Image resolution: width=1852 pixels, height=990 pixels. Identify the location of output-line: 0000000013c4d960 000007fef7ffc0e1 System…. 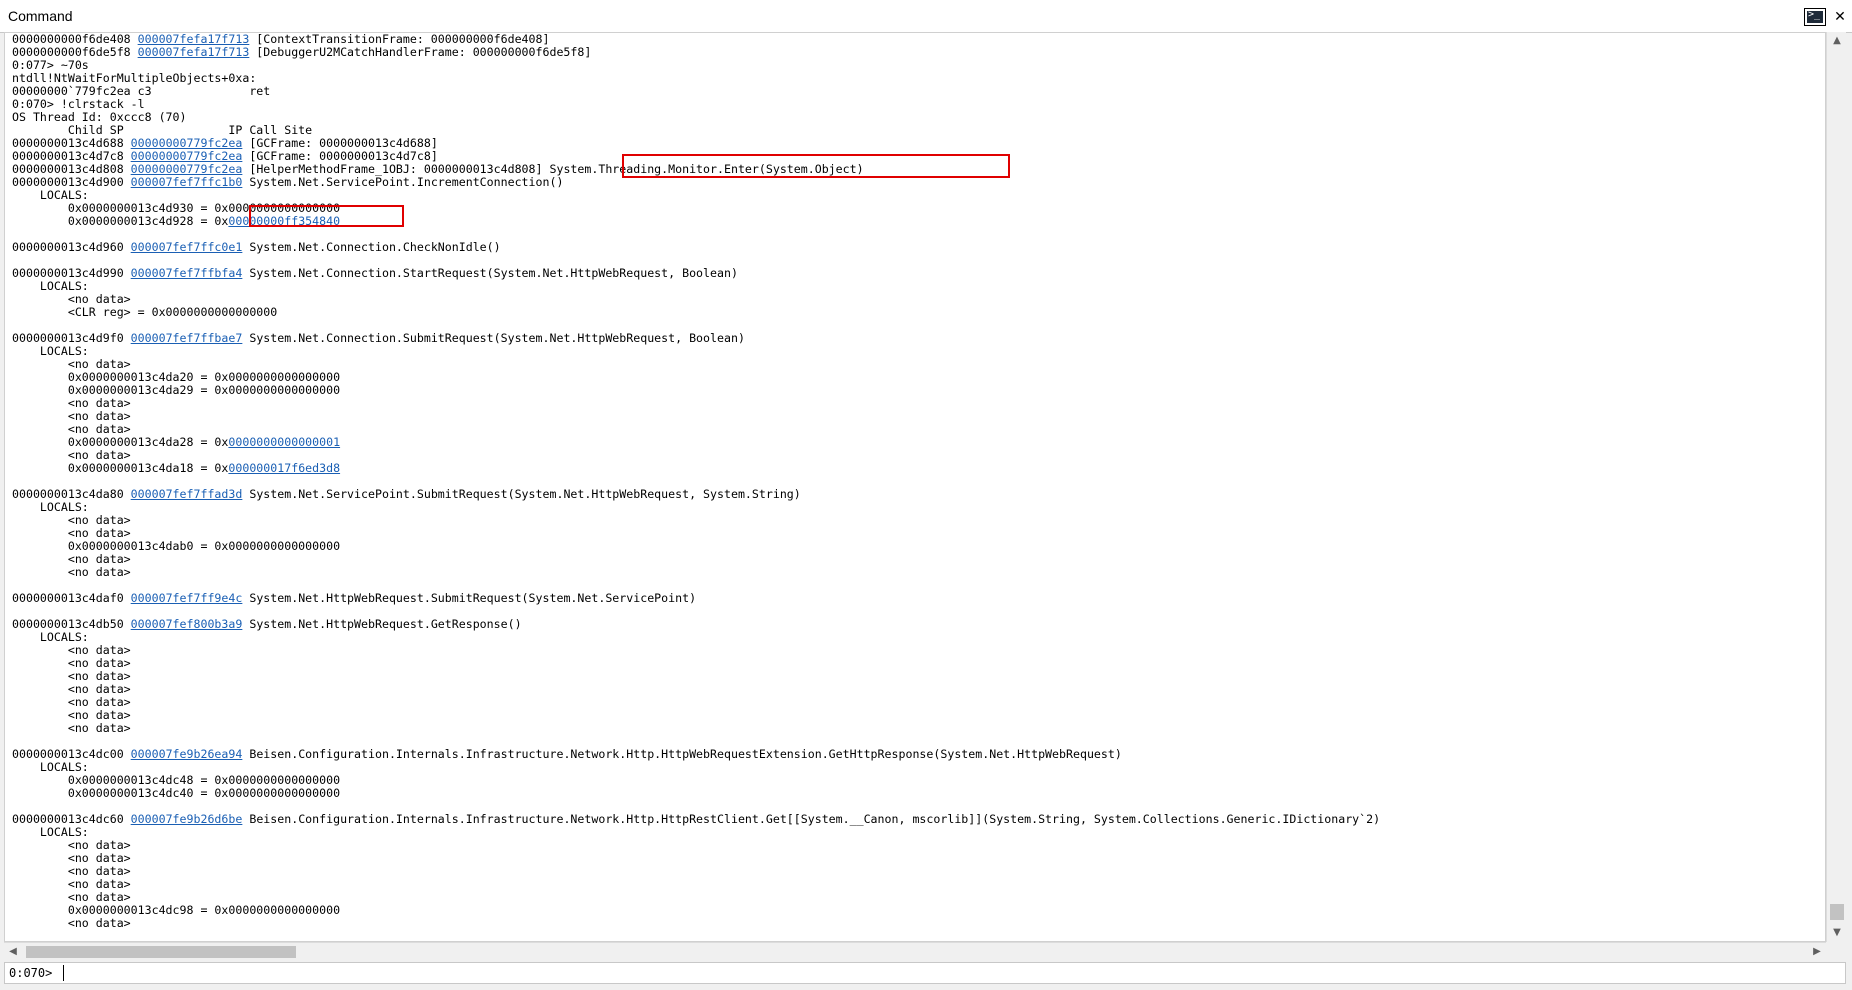
(696, 247).